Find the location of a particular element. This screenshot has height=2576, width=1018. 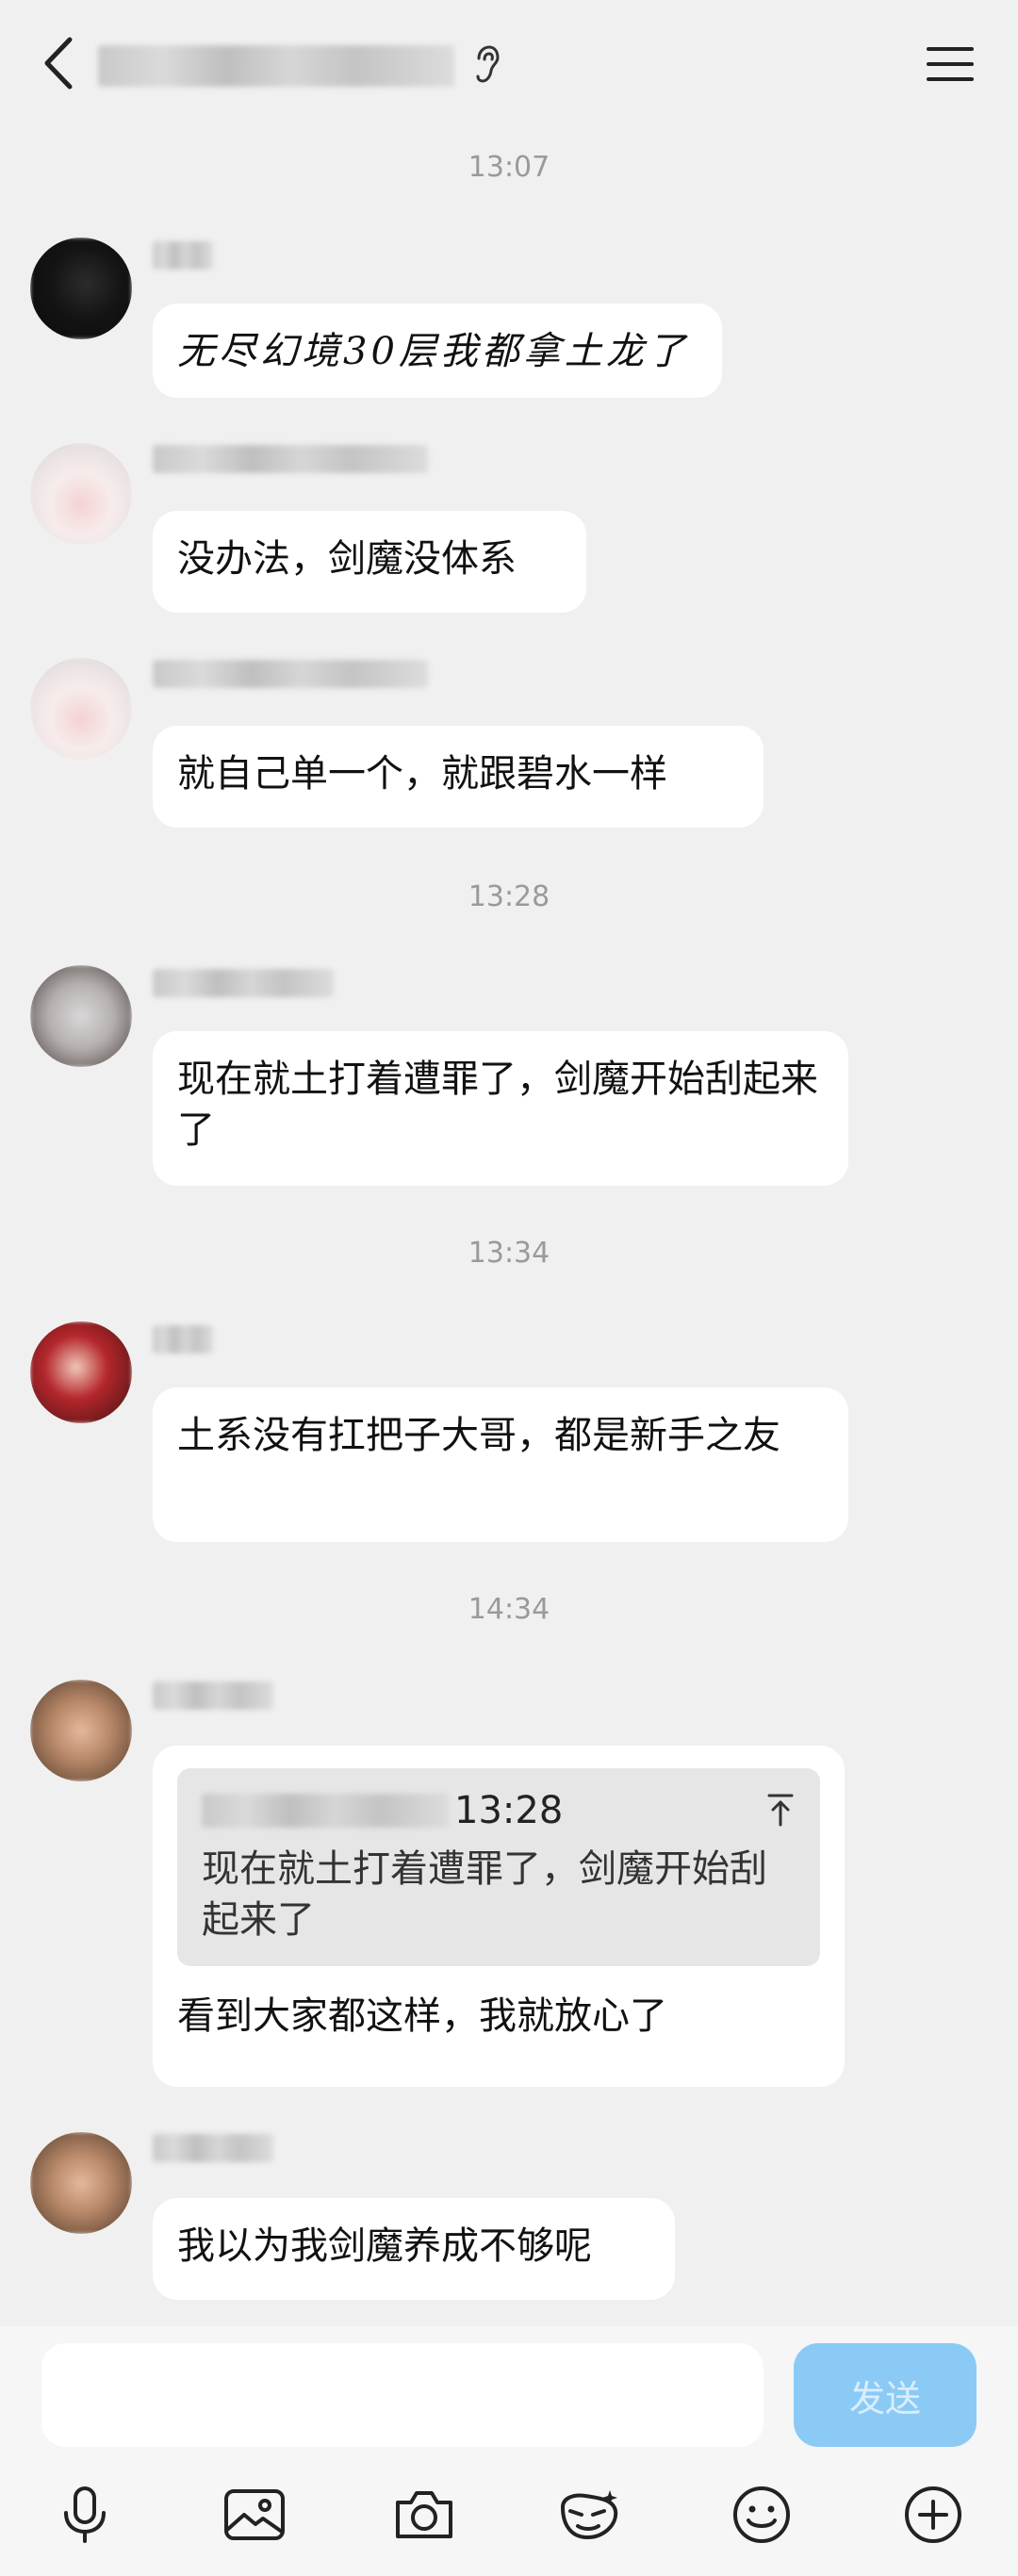

message-bubble: 无尽幻境30层我都拿土龙了 is located at coordinates (437, 351).